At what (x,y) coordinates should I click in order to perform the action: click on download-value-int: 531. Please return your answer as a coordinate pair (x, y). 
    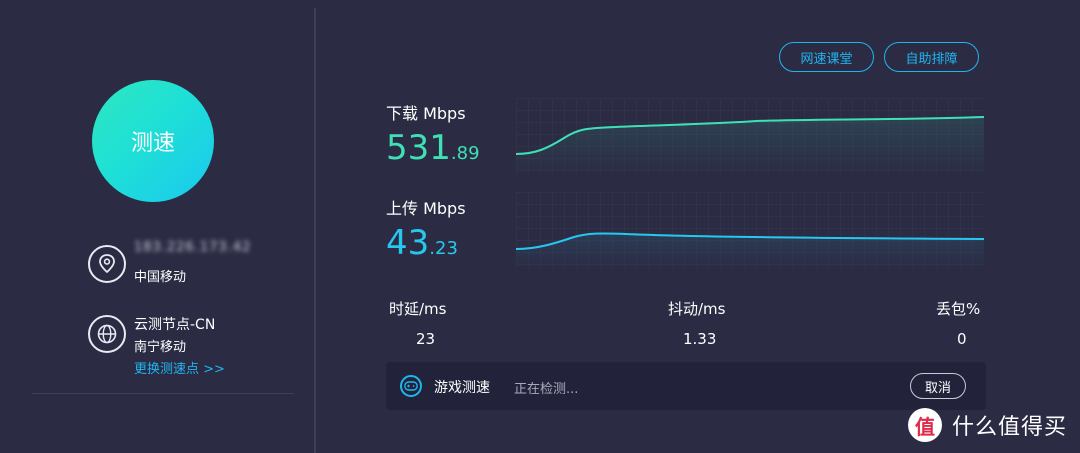
    Looking at the image, I should click on (418, 148).